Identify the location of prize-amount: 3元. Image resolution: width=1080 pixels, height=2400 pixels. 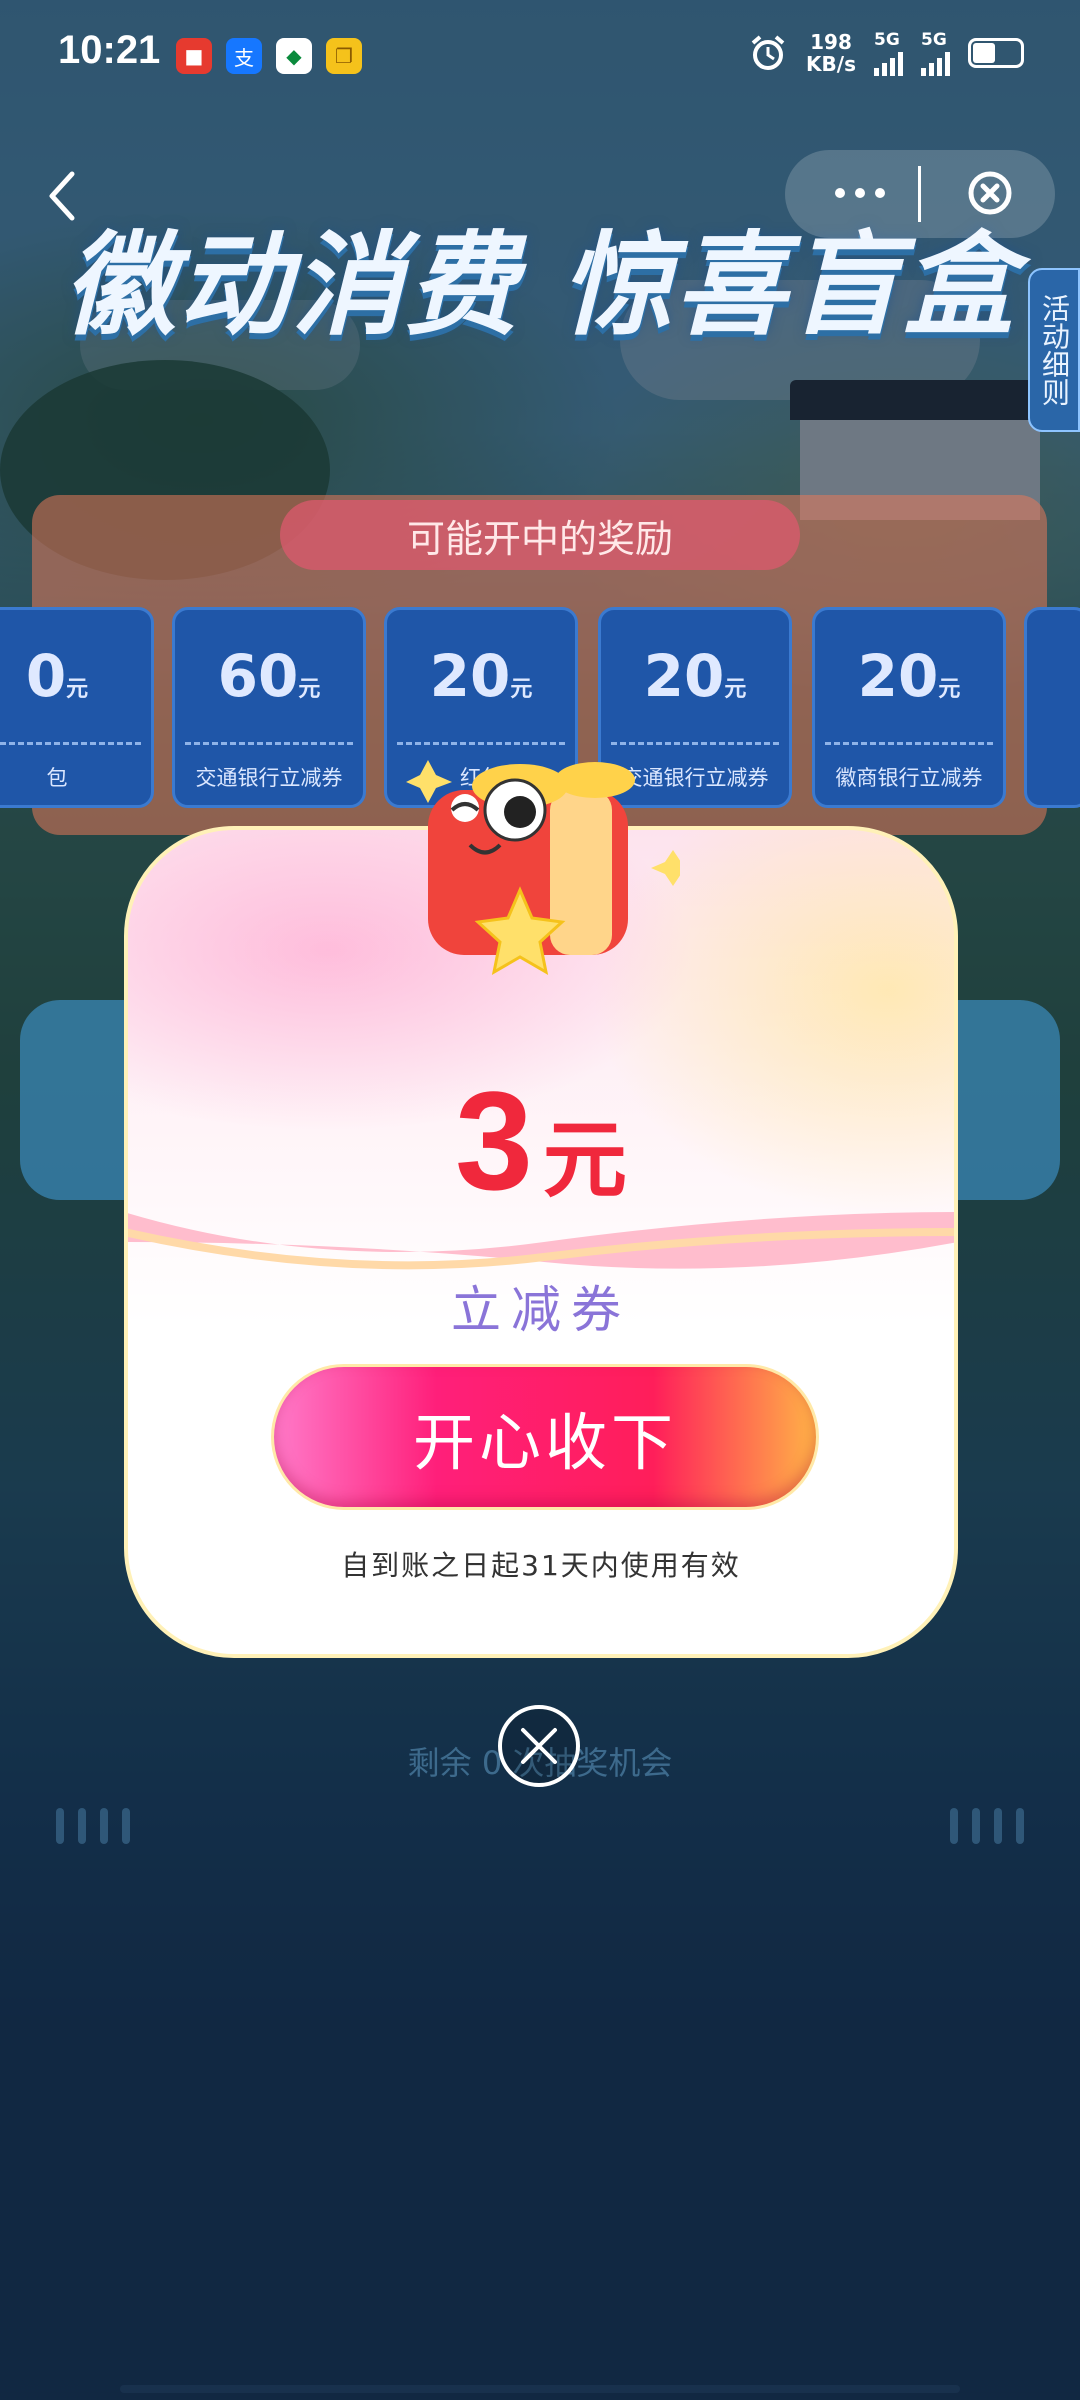
(541, 1141).